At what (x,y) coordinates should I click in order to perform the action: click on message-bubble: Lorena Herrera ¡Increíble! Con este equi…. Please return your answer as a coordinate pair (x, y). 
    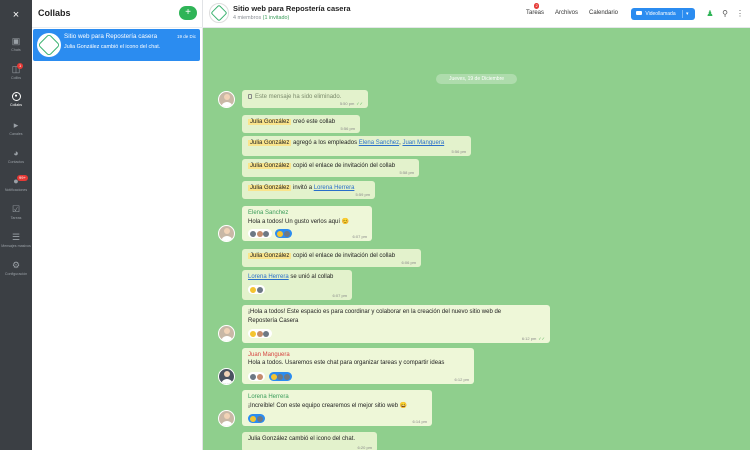
    Looking at the image, I should click on (337, 408).